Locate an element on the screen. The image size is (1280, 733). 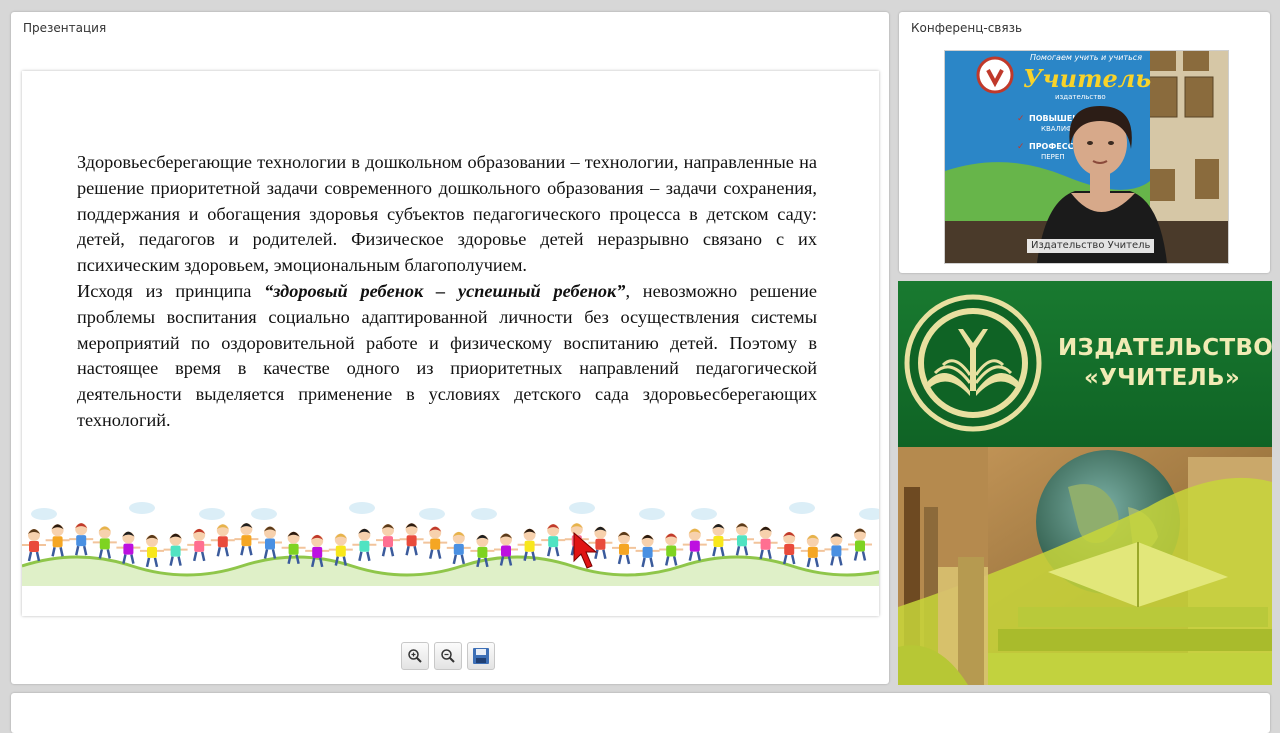
banner-header: ИЗДАТЕЛЬСТВО «УЧИТЕЛЬ» is located at coordinates (1085, 364).